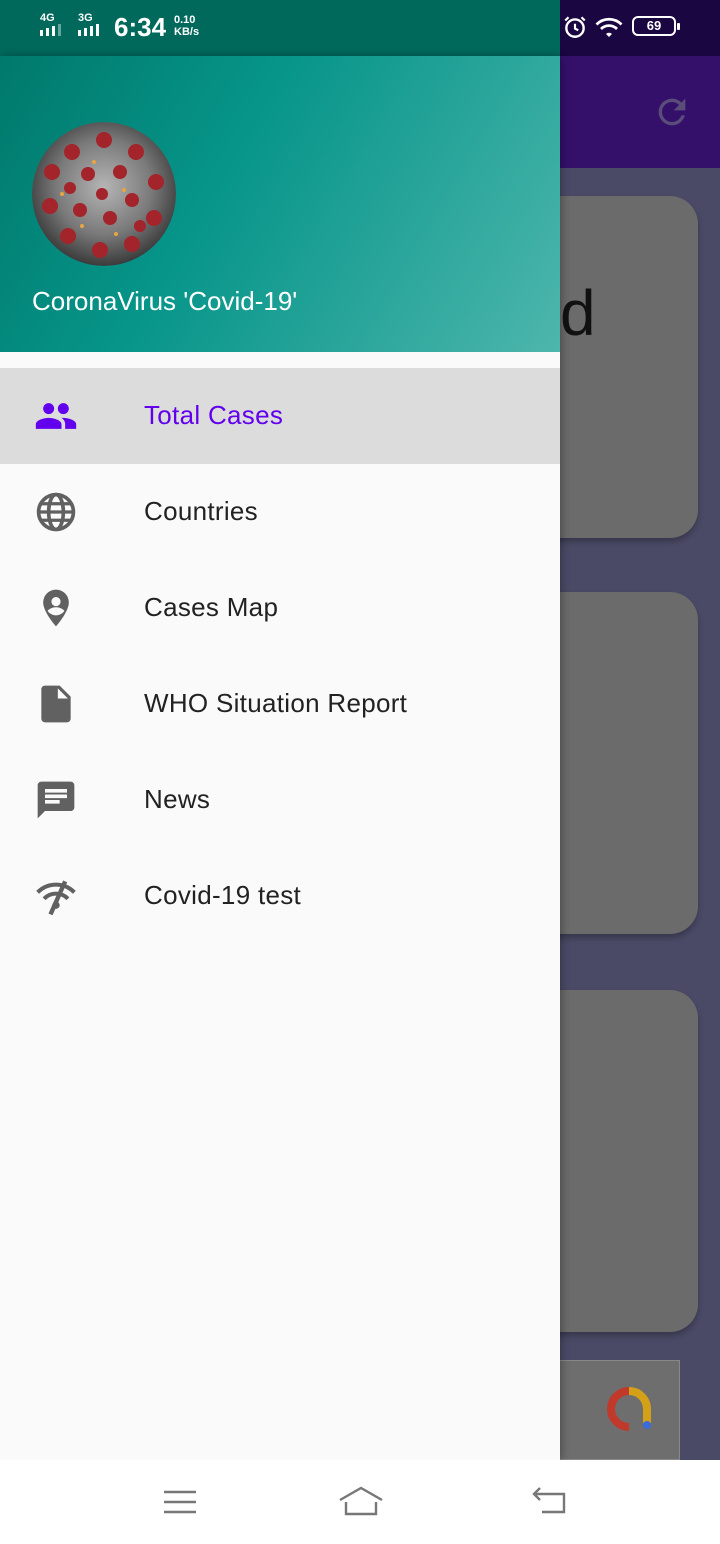 The width and height of the screenshot is (720, 1544). I want to click on menu-item-label: WHO Situation Report, so click(276, 703).